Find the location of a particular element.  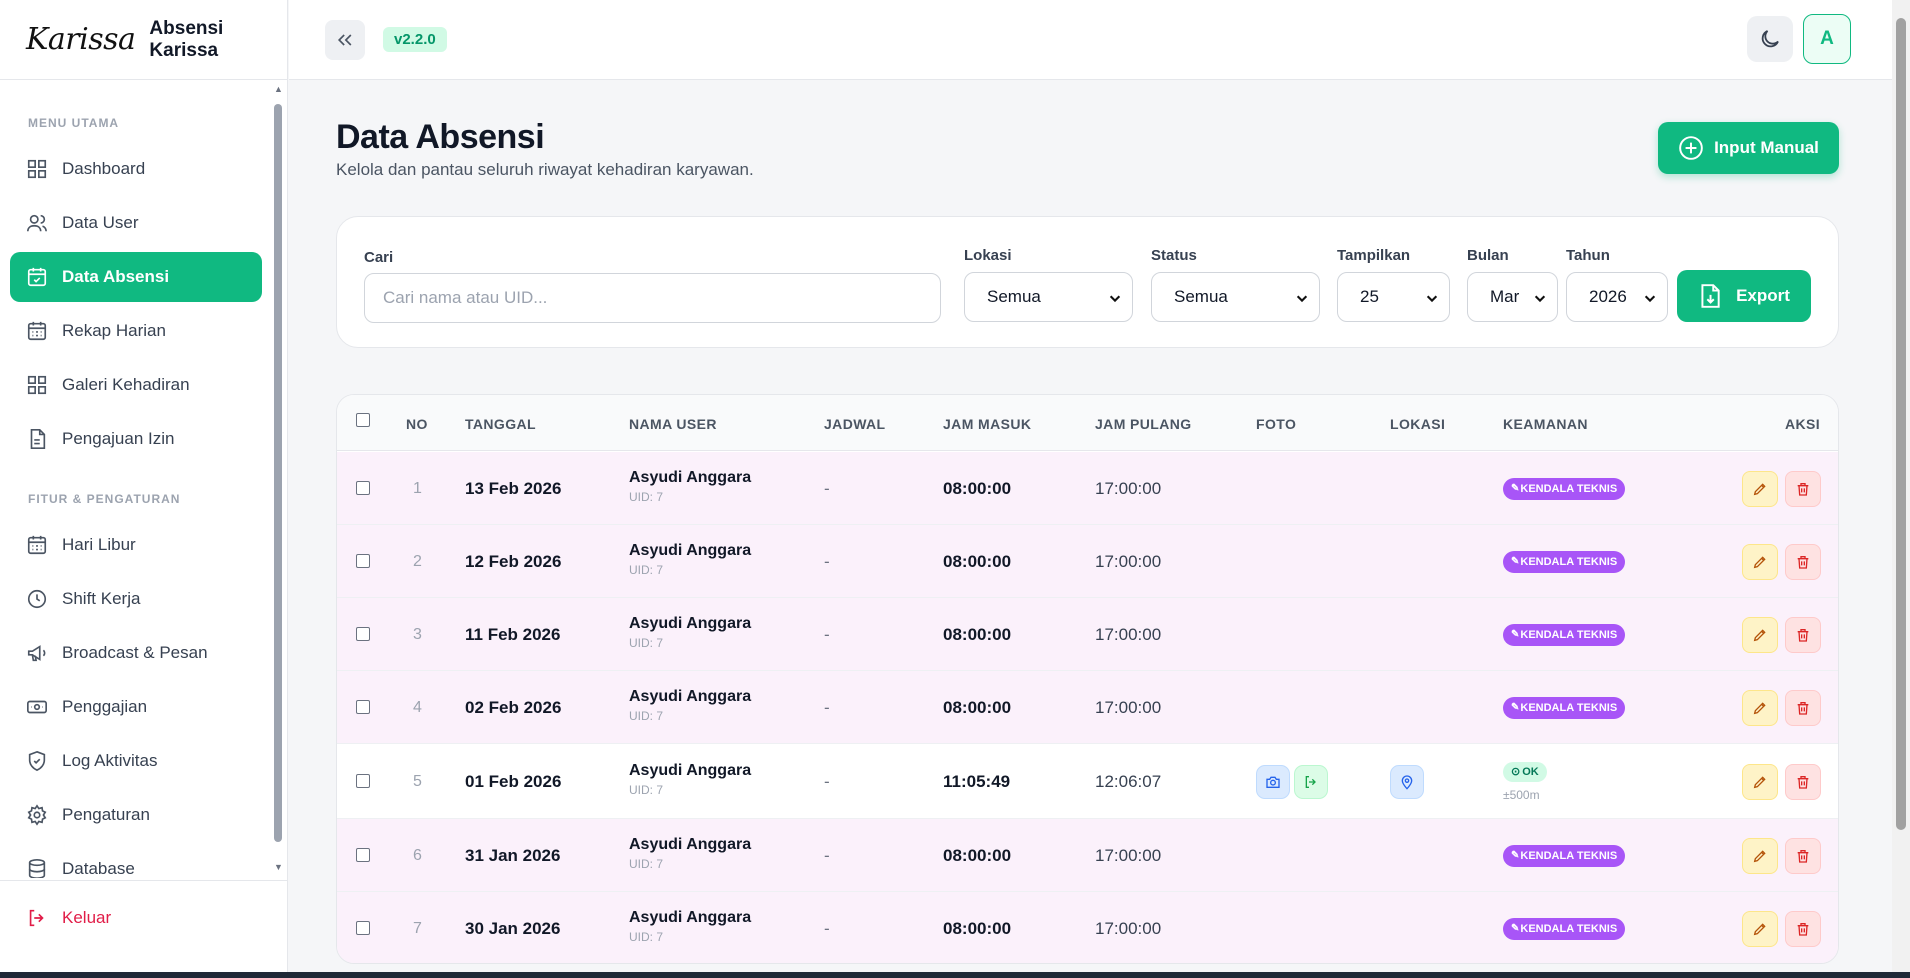

theme-toggle-button is located at coordinates (1770, 39).